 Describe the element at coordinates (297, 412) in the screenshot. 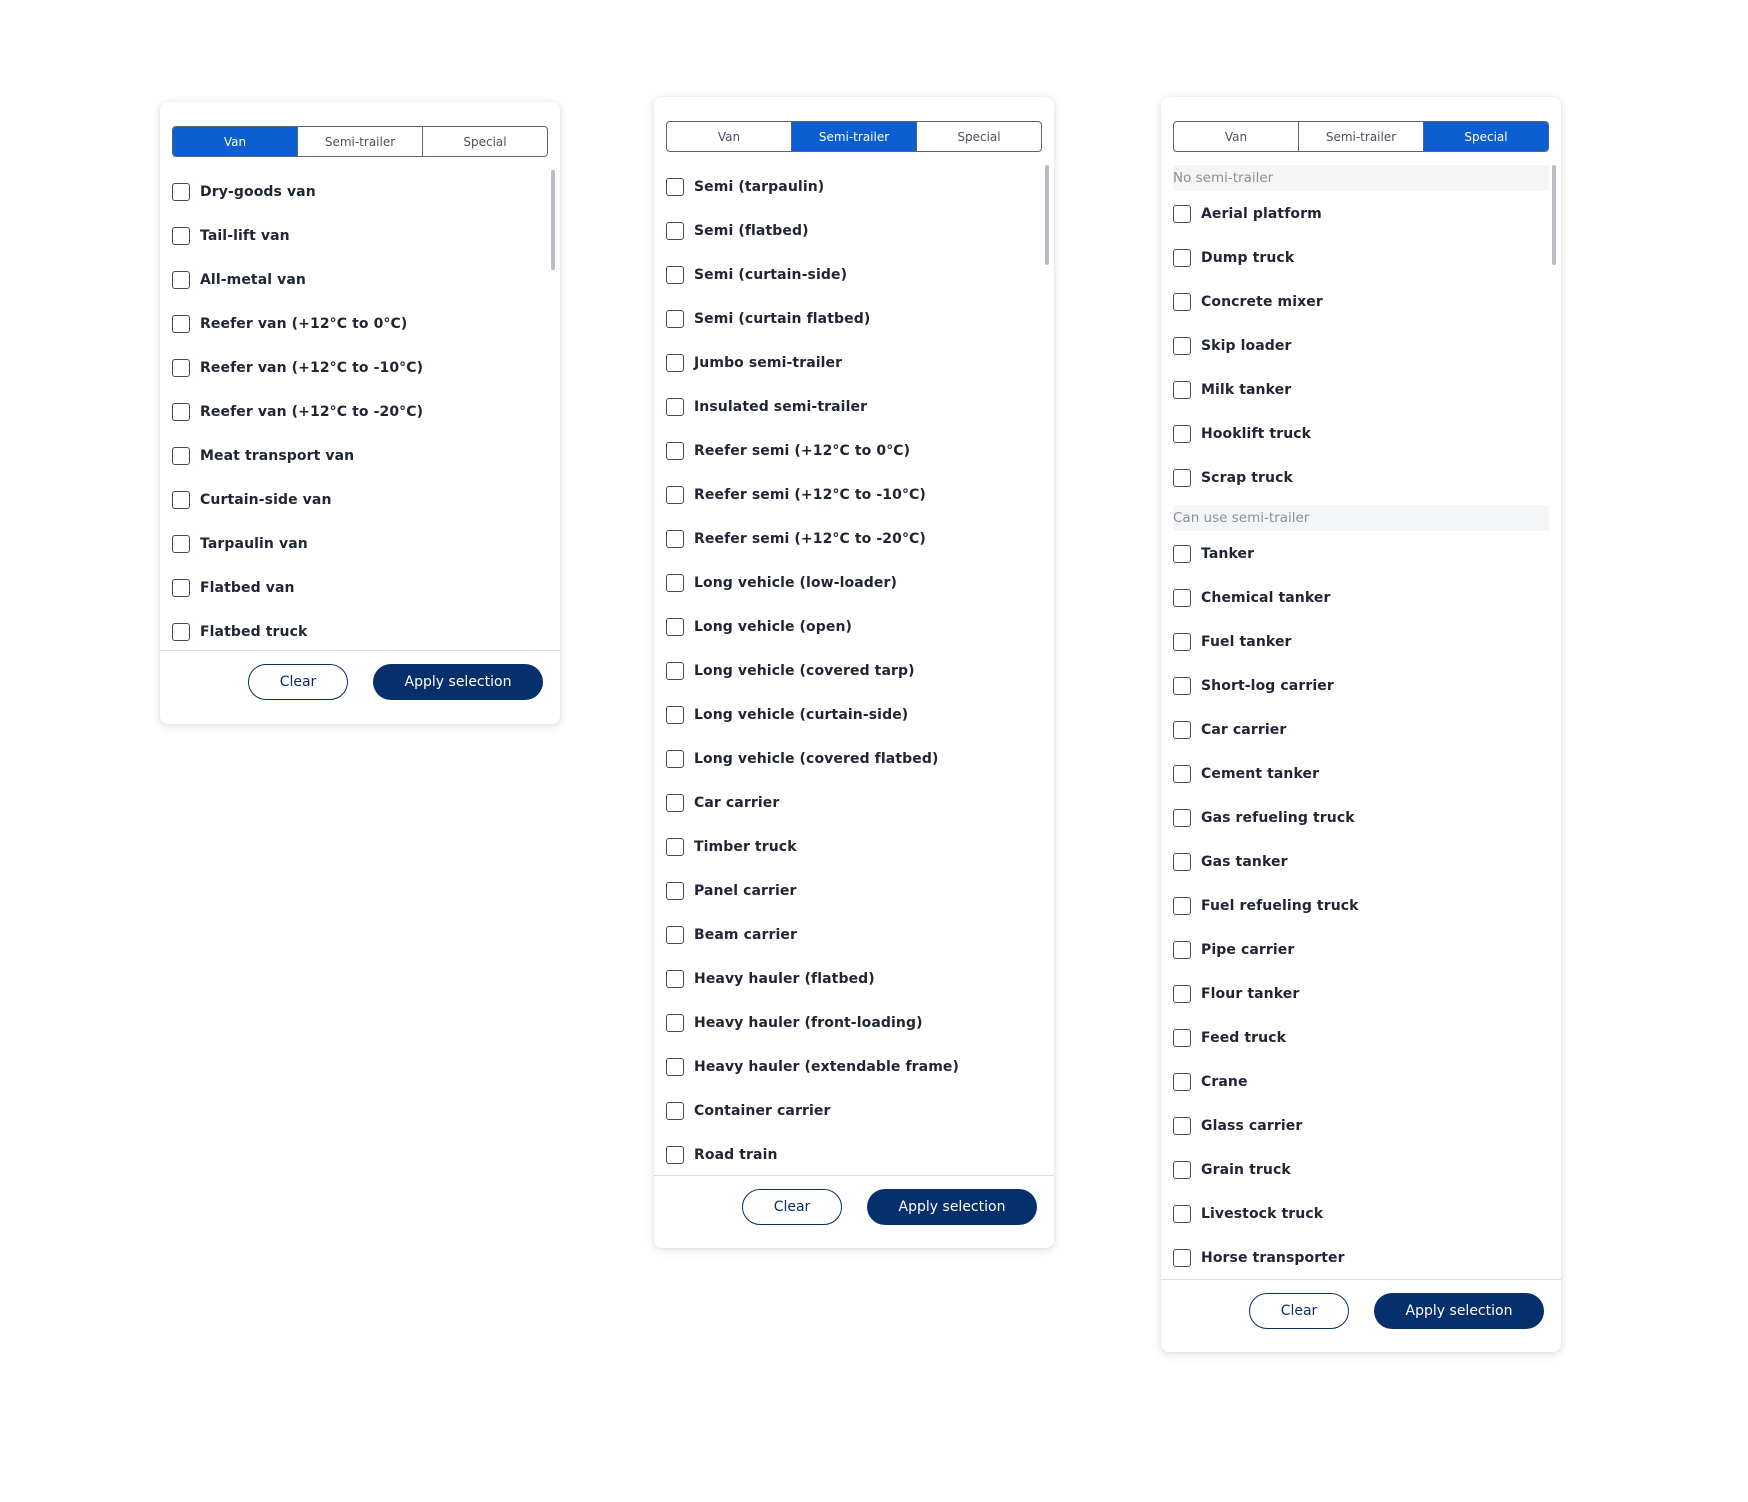

I see `list-item: Reefer van (+12°C to -20°C)` at that location.